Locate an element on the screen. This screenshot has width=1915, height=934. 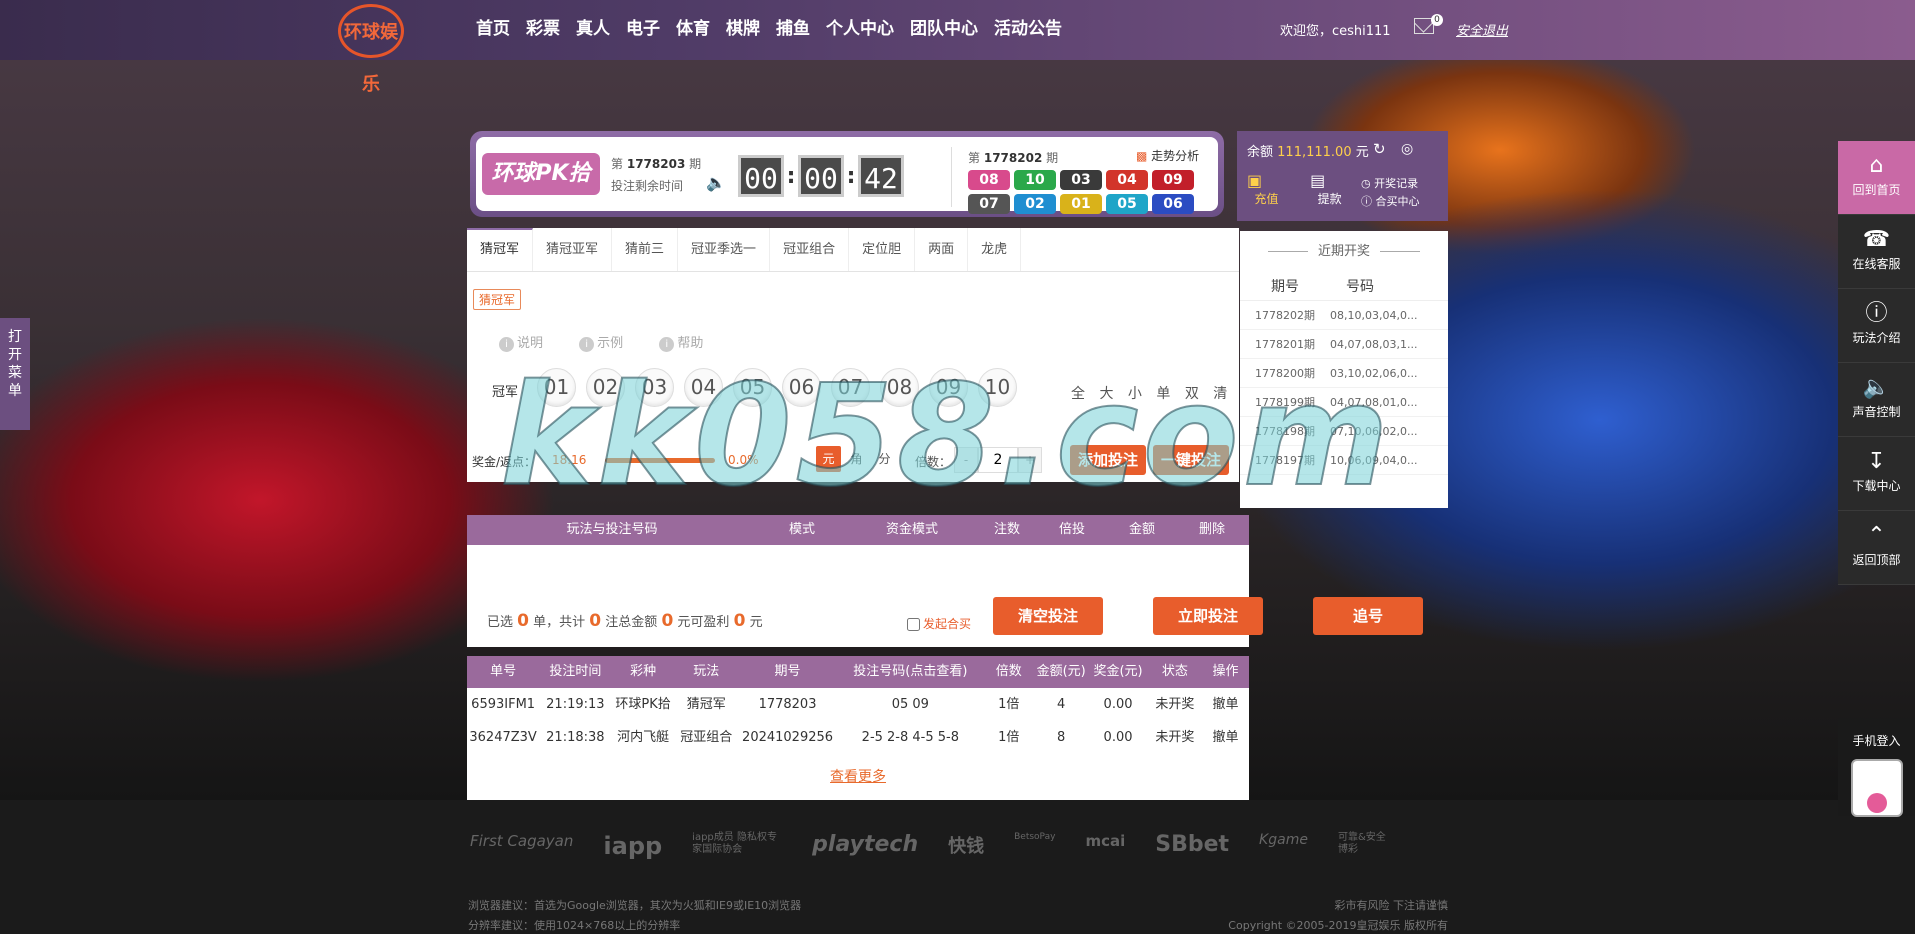
right-sidebar: ⌂ 回到首页 ☎ 在线客服 ⓘ 玩法介绍 🔈 声音控制 ↧ 下载中心 ⌃ 返回顶部 is located at coordinates (1876, 363).